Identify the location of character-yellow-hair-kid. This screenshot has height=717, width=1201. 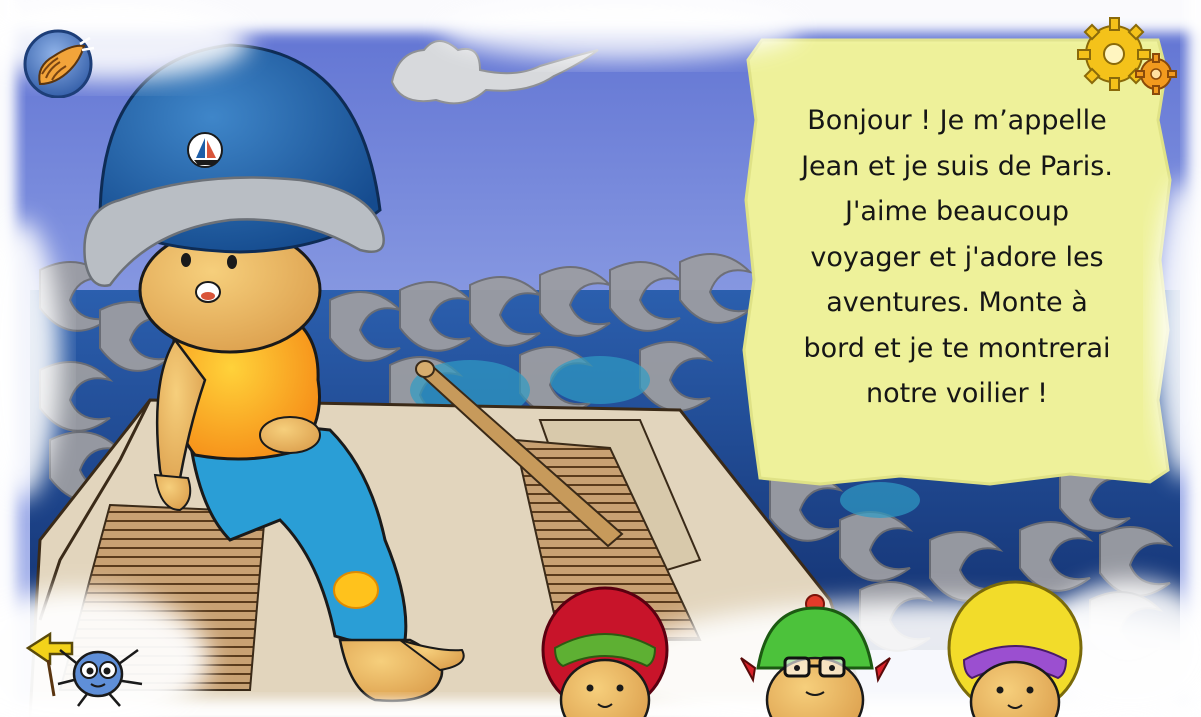
(1015, 648).